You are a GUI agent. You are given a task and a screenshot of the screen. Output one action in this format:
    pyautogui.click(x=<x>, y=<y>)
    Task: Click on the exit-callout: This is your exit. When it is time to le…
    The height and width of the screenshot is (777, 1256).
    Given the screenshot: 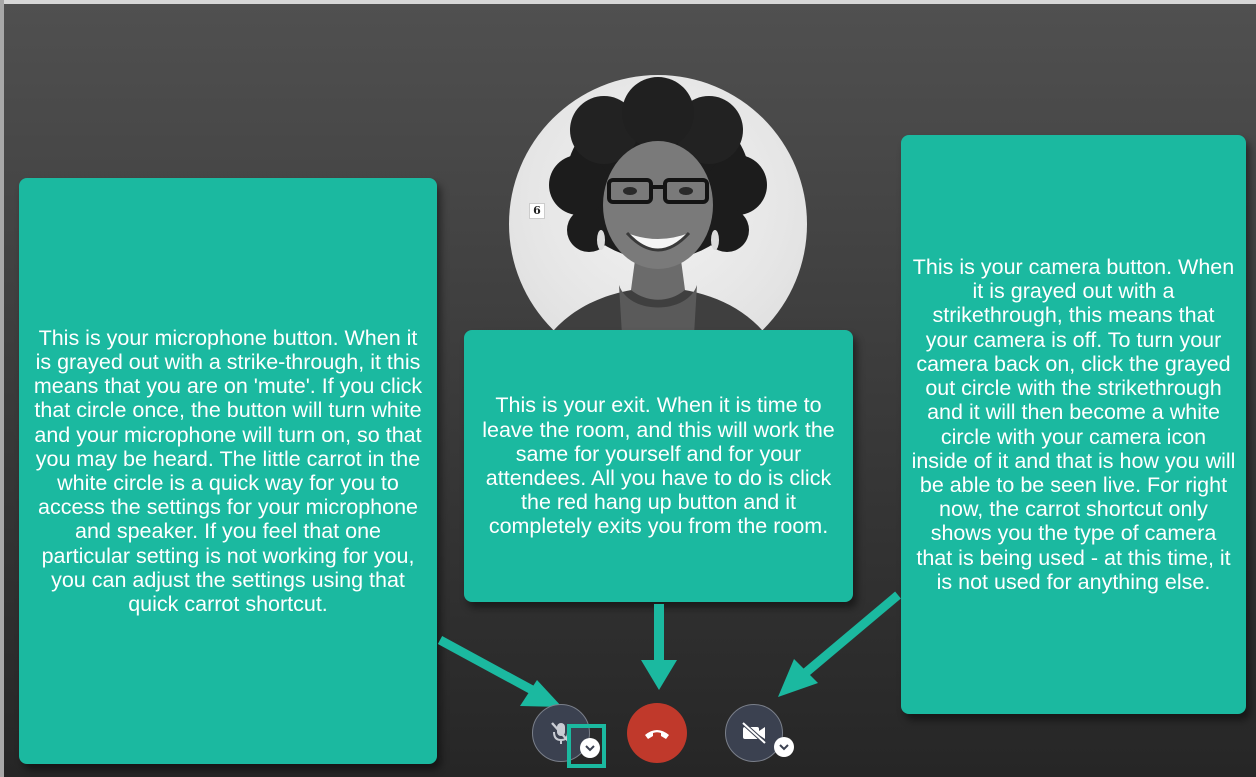 What is the action you would take?
    pyautogui.click(x=658, y=466)
    